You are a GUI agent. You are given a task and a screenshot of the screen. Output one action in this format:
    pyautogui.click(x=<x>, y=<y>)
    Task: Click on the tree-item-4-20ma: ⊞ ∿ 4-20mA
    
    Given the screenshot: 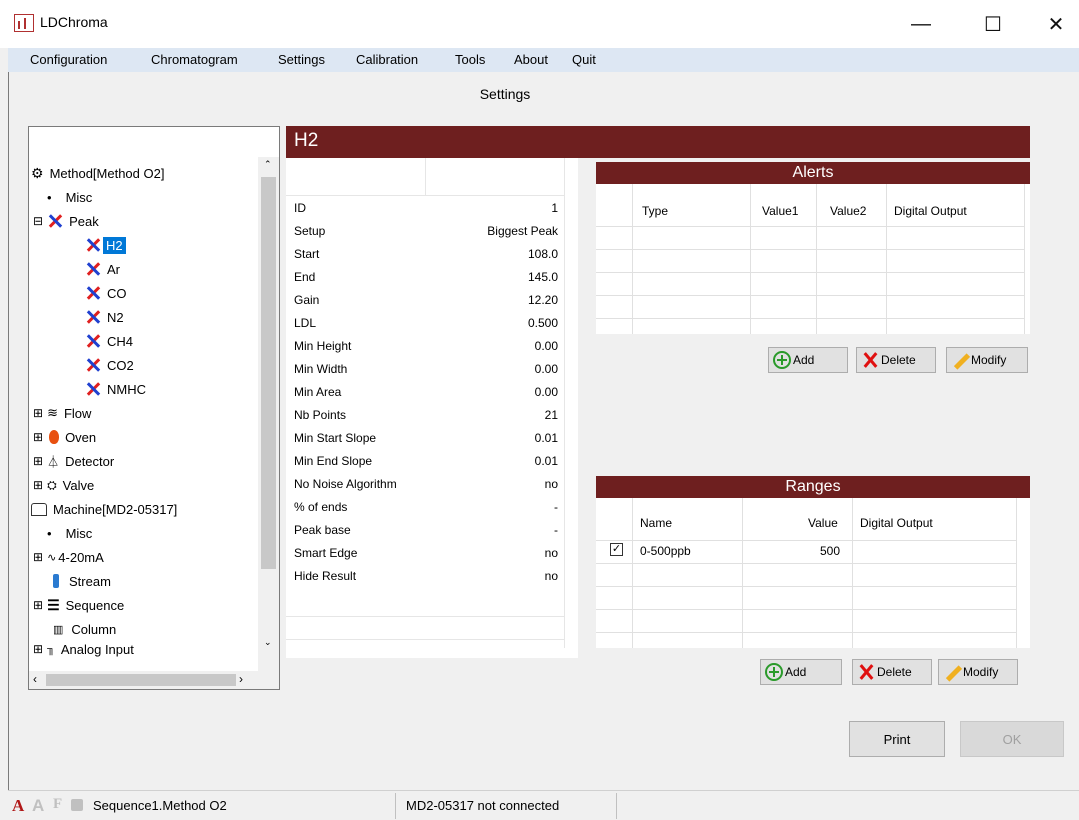 What is the action you would take?
    pyautogui.click(x=148, y=557)
    